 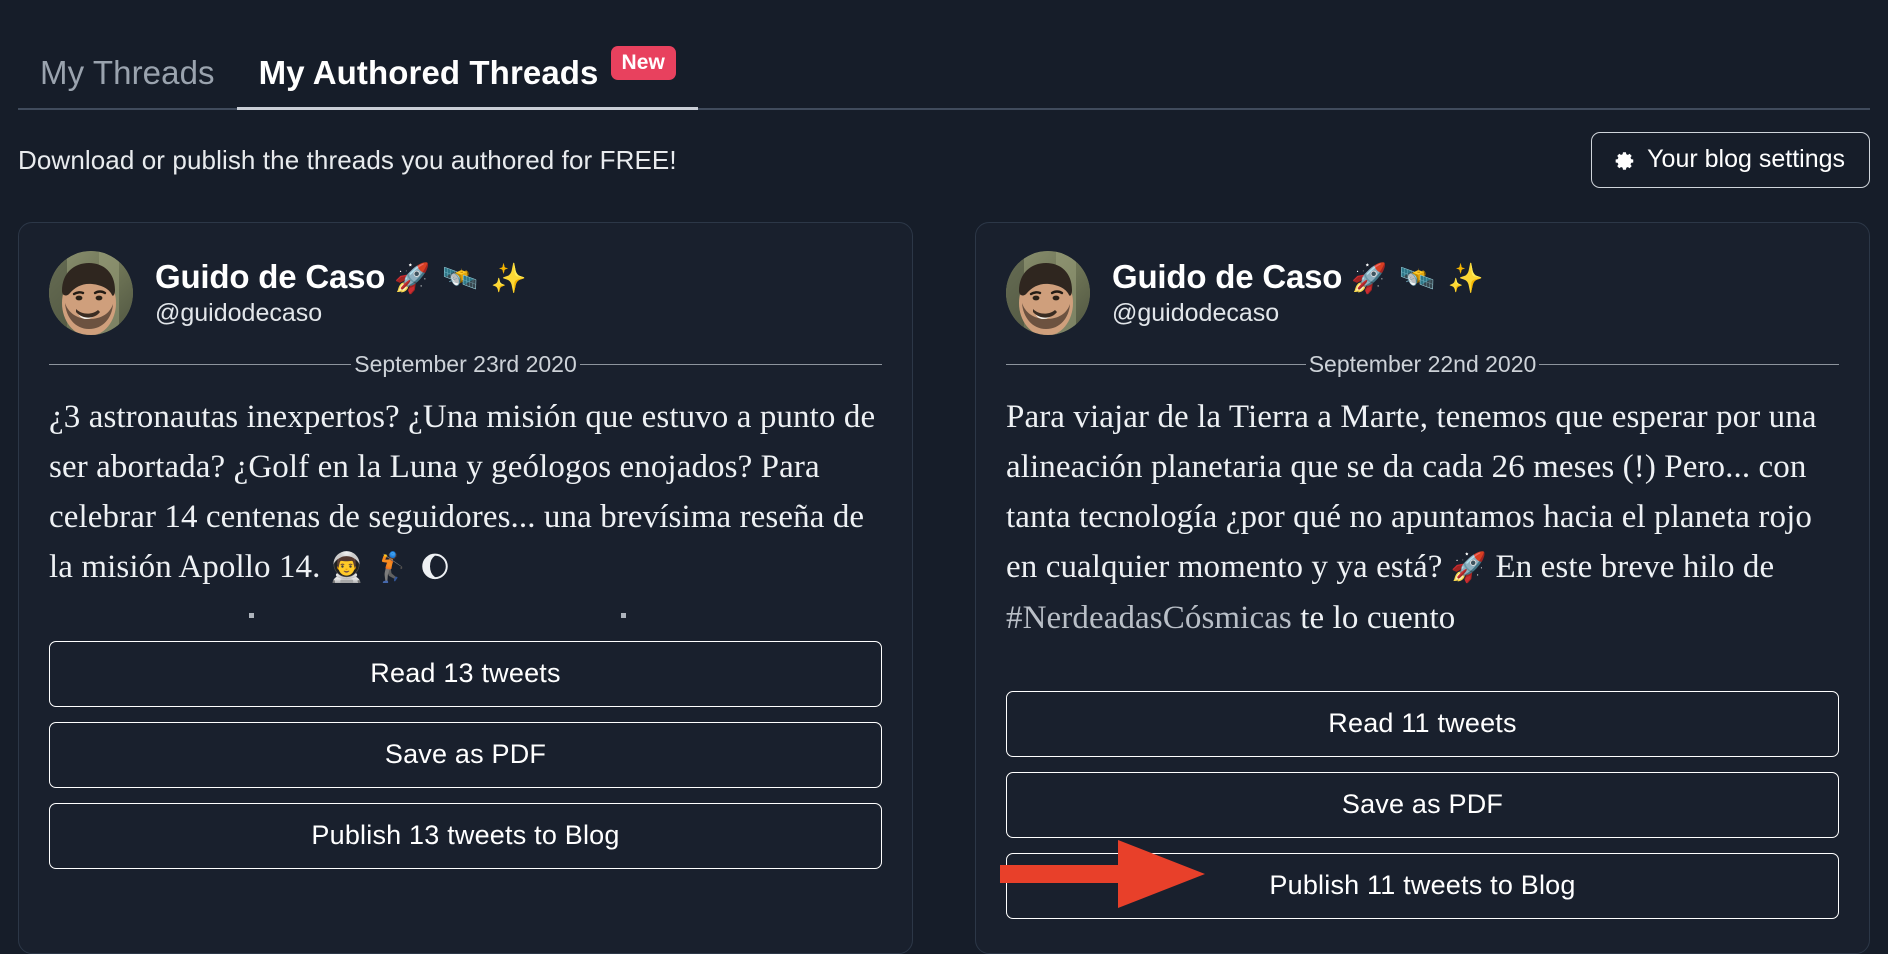 What do you see at coordinates (127, 72) in the screenshot?
I see `tab-my-threads-label: My Threads` at bounding box center [127, 72].